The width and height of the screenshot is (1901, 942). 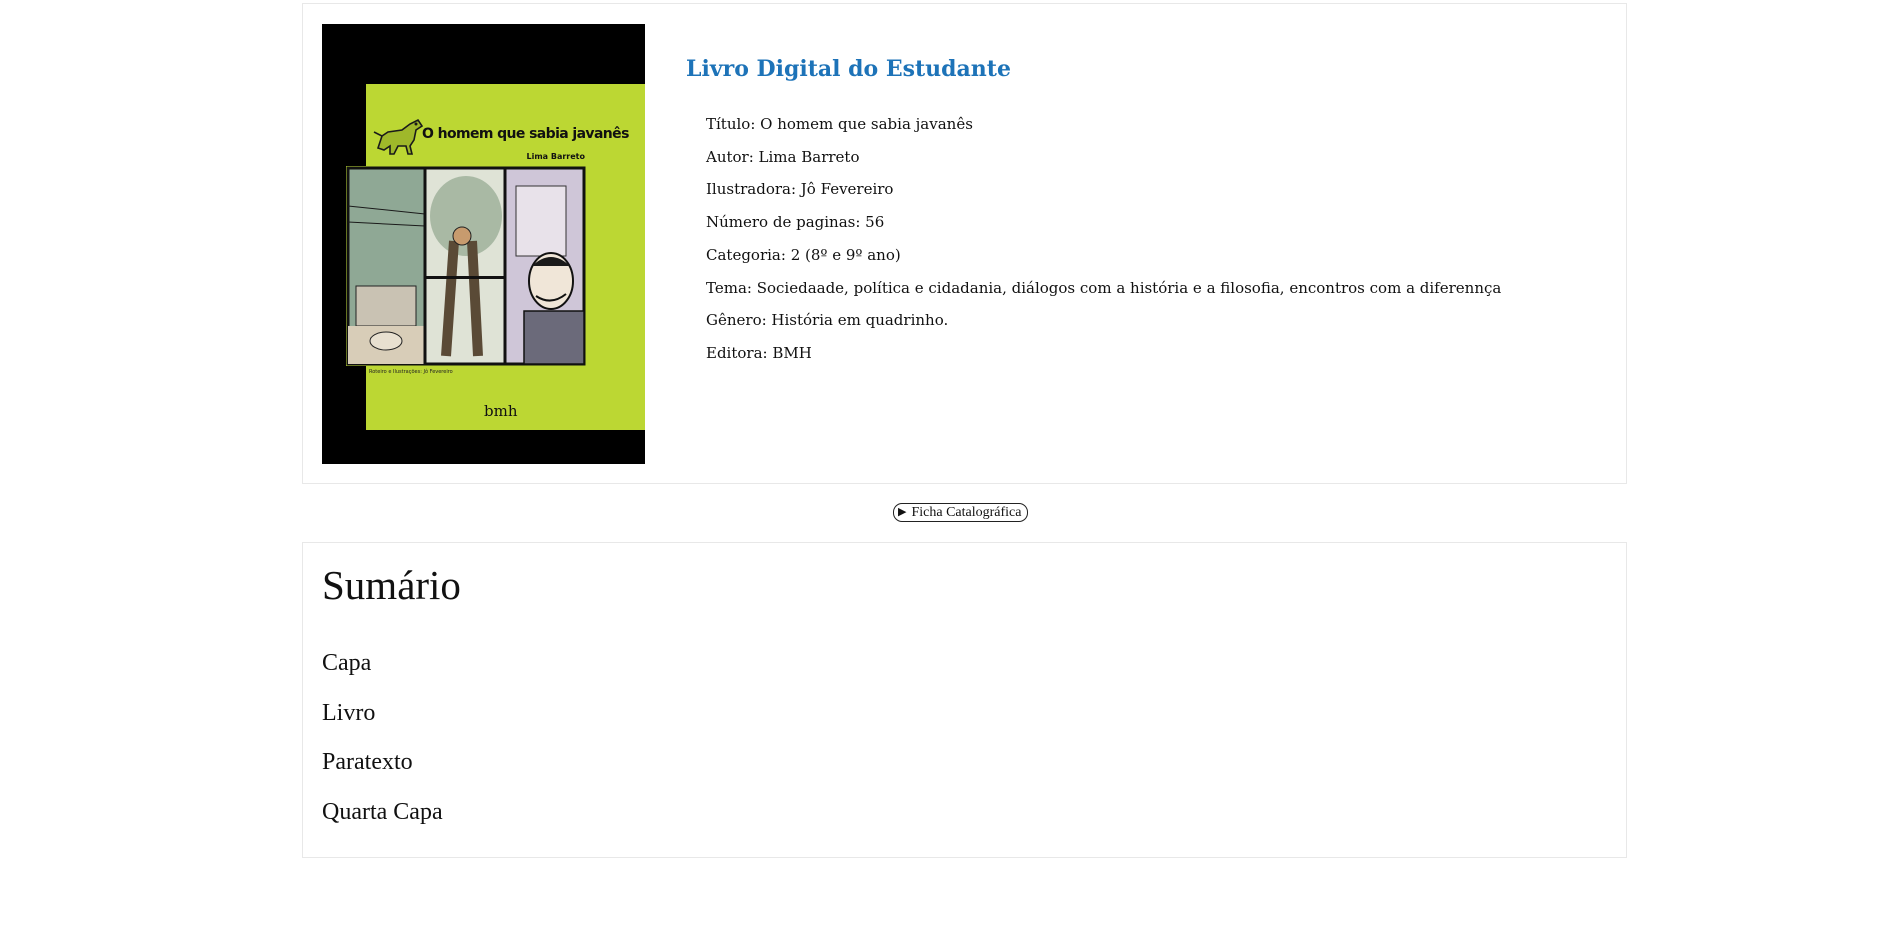 What do you see at coordinates (839, 124) in the screenshot?
I see `meta-title: Título: O homem que sabia javanês` at bounding box center [839, 124].